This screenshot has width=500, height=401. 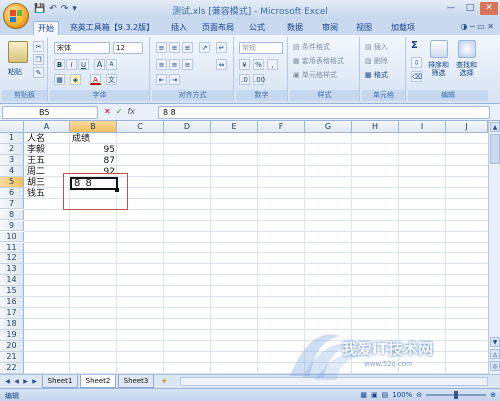 I want to click on cut-icon: ✂, so click(x=38, y=46).